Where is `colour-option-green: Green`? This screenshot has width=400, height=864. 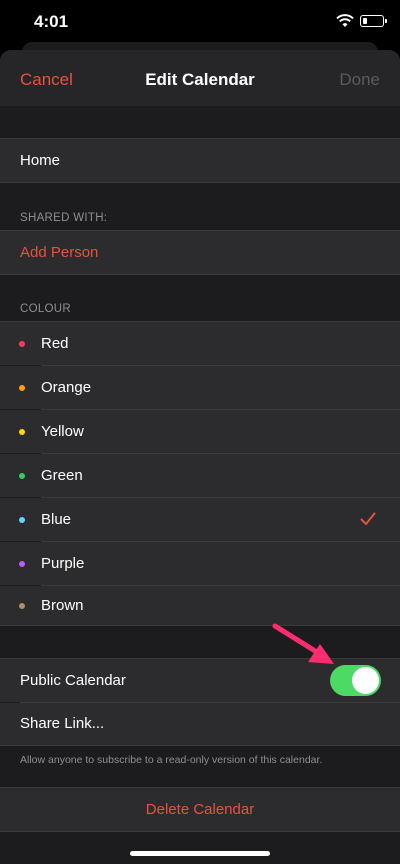 colour-option-green: Green is located at coordinates (200, 475).